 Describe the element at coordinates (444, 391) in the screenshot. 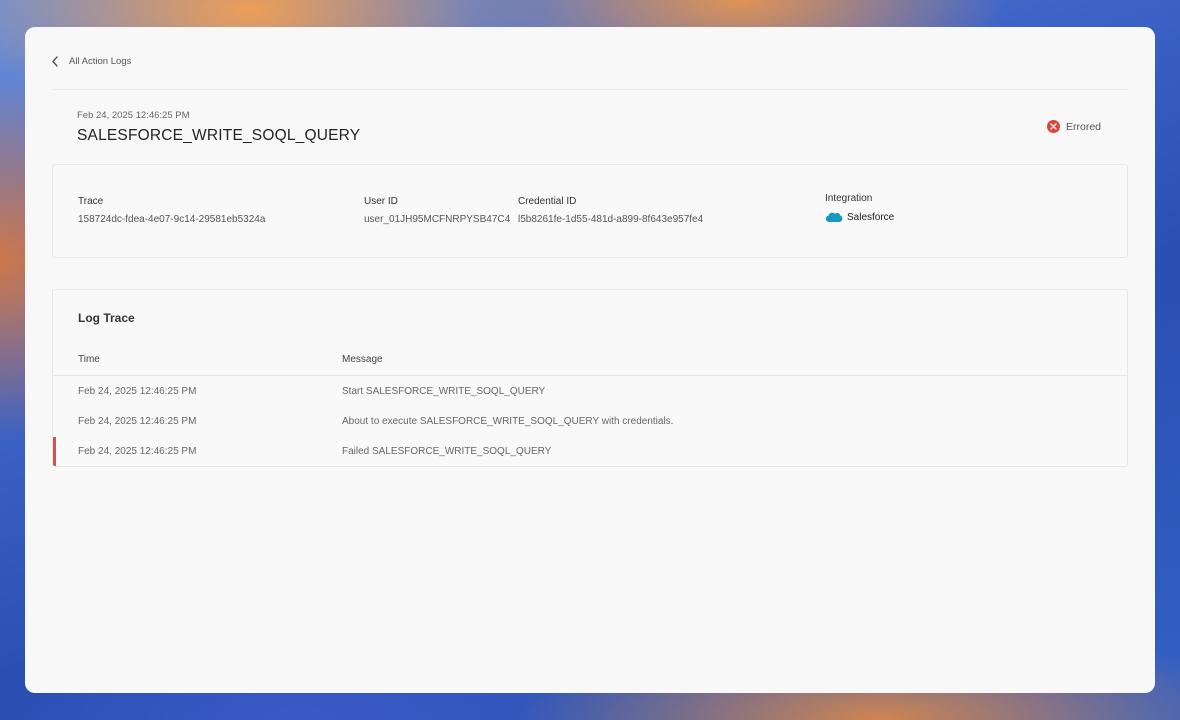

I see `row-message: Start SALESFORCE_WRITE_SOQL_QUERY` at that location.